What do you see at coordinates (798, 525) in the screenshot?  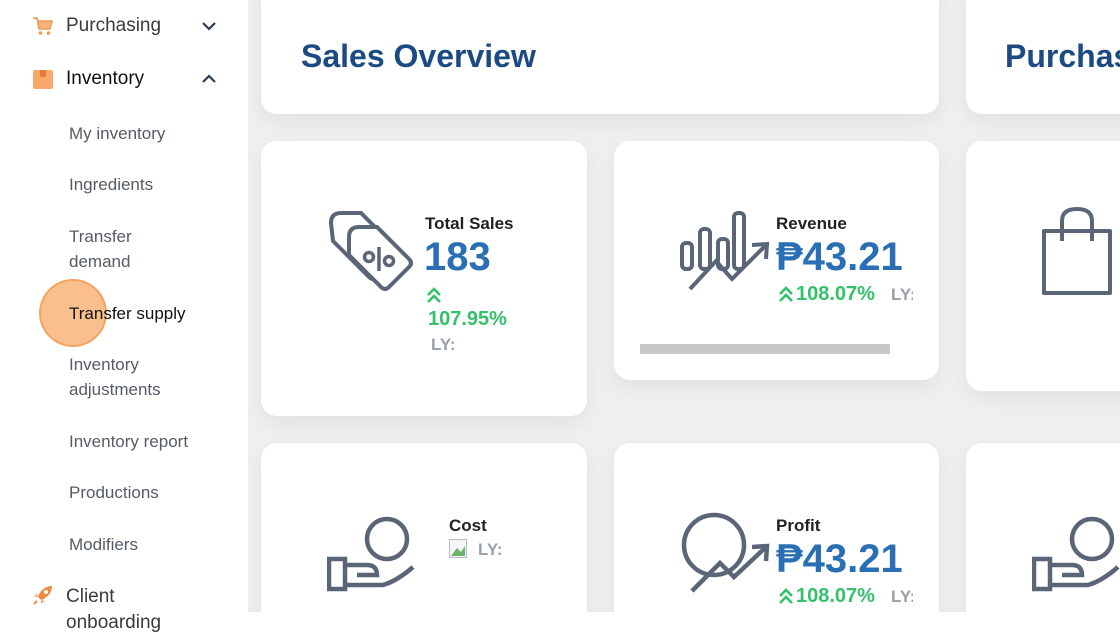 I see `profit-label: Profit` at bounding box center [798, 525].